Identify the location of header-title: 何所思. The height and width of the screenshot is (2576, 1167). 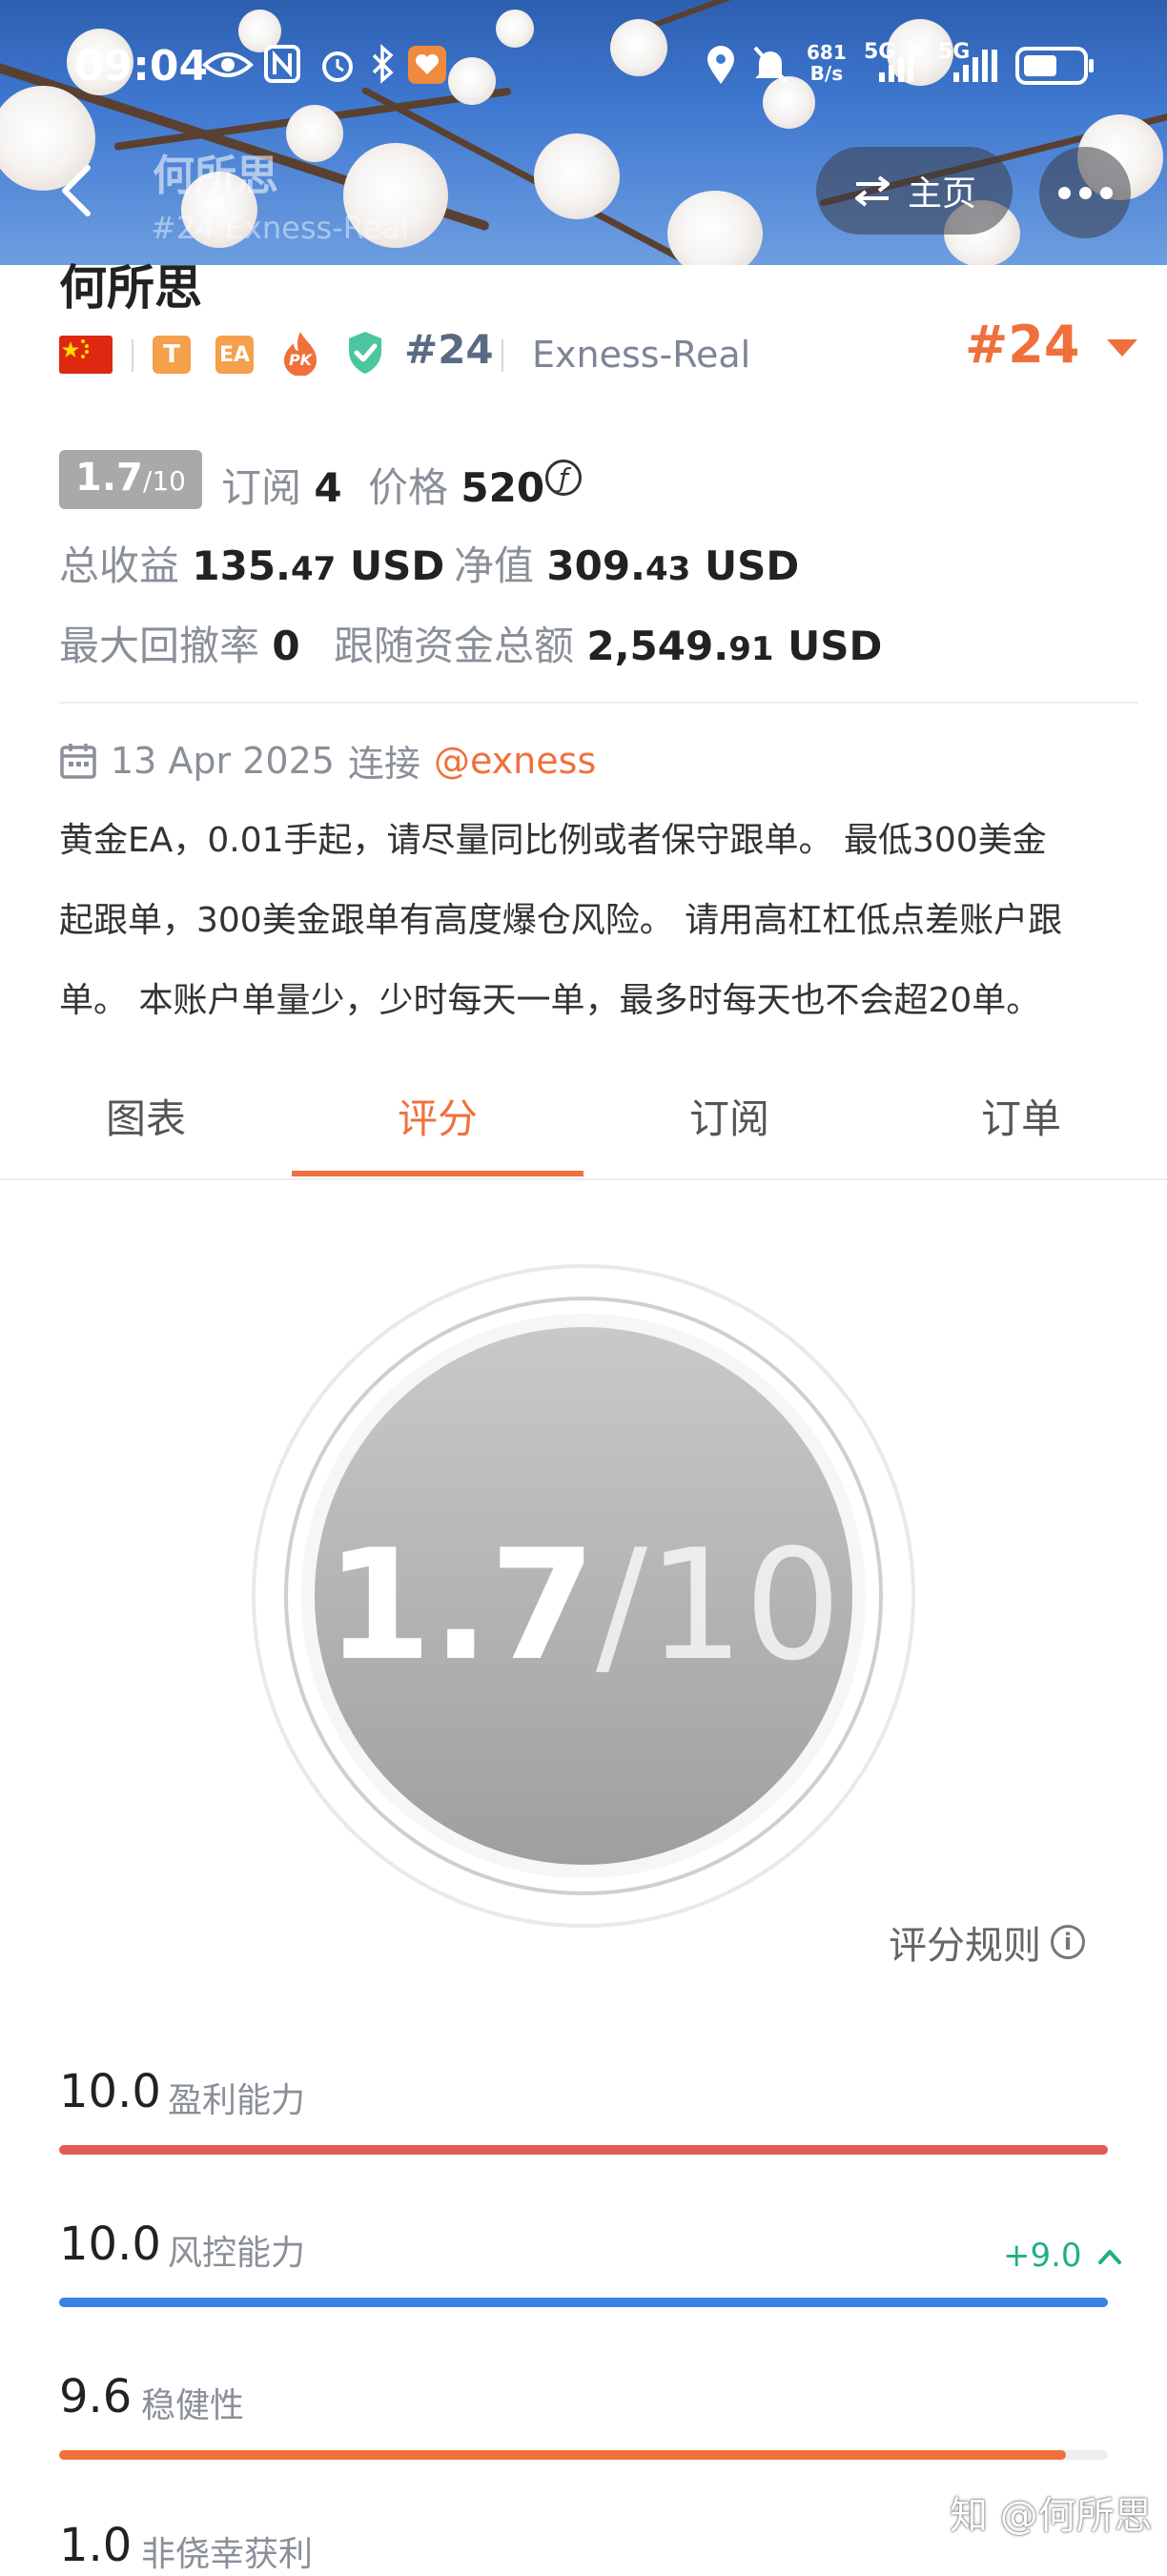
(215, 176).